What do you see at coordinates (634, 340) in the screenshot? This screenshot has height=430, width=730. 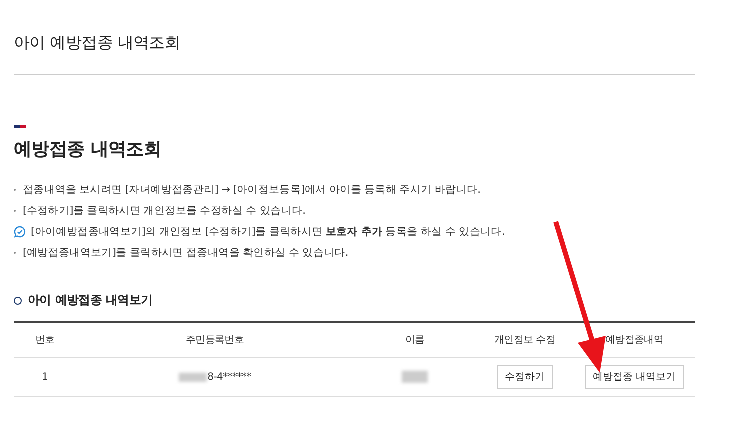 I see `column-header: 예방접종내역` at bounding box center [634, 340].